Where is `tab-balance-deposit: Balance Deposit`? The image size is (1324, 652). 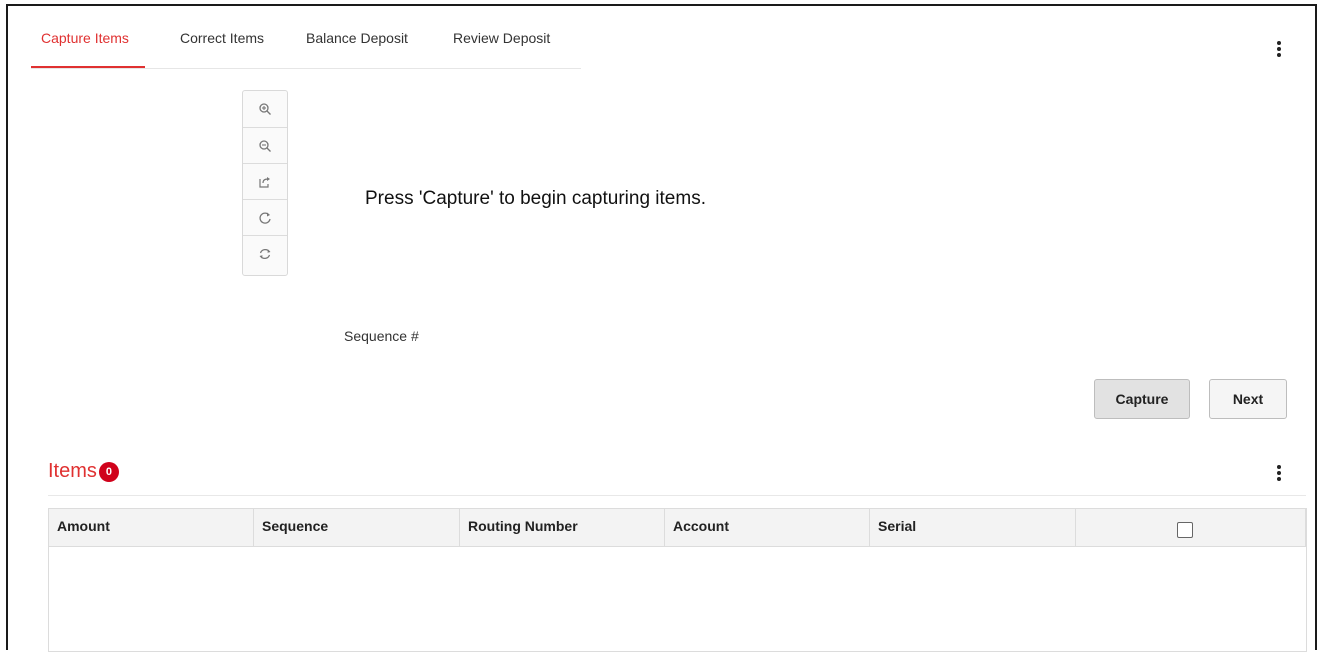 tab-balance-deposit: Balance Deposit is located at coordinates (357, 46).